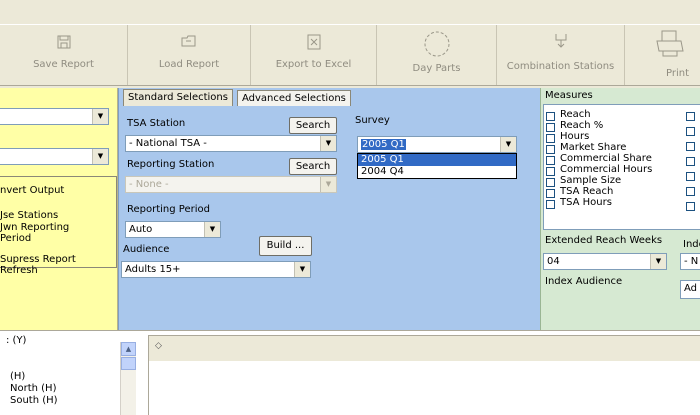 The image size is (700, 415). I want to click on survey-combo: 2005 Q1 ▼, so click(437, 144).